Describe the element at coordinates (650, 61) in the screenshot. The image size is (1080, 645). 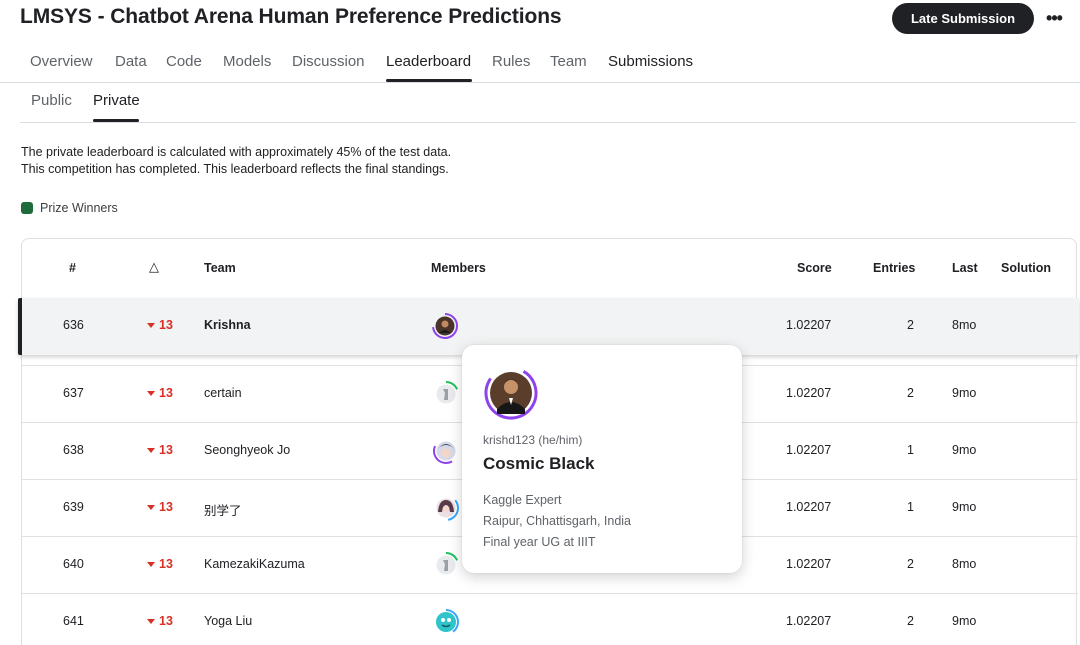
I see `tab-submissions: Submissions` at that location.